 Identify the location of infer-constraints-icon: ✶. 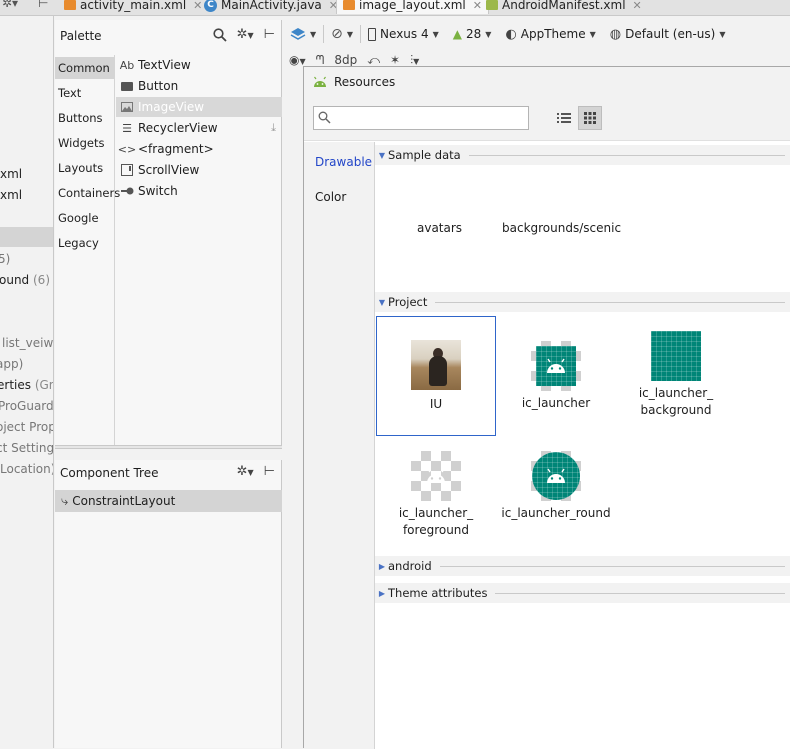
(395, 60).